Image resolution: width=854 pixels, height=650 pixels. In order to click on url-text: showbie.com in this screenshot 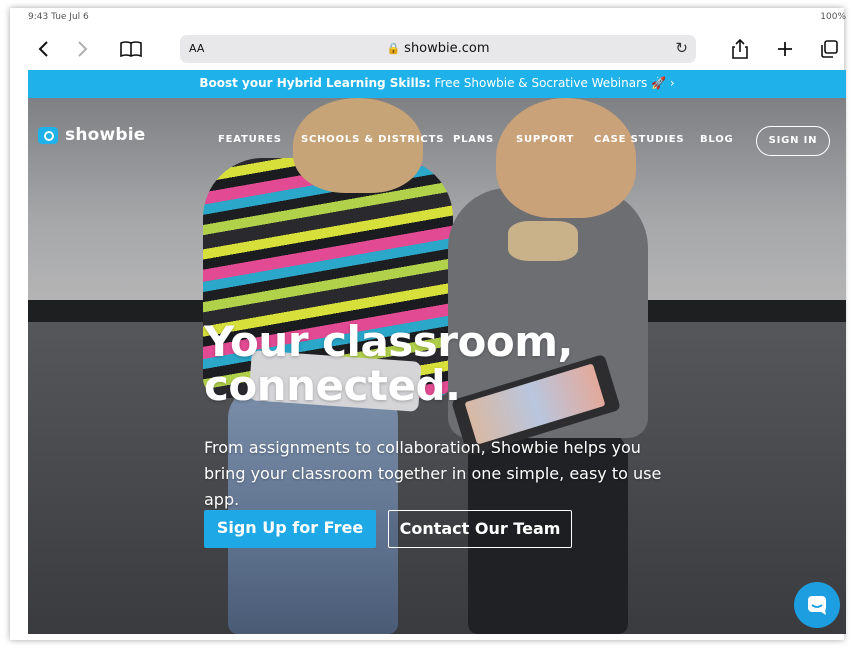, I will do `click(447, 48)`.